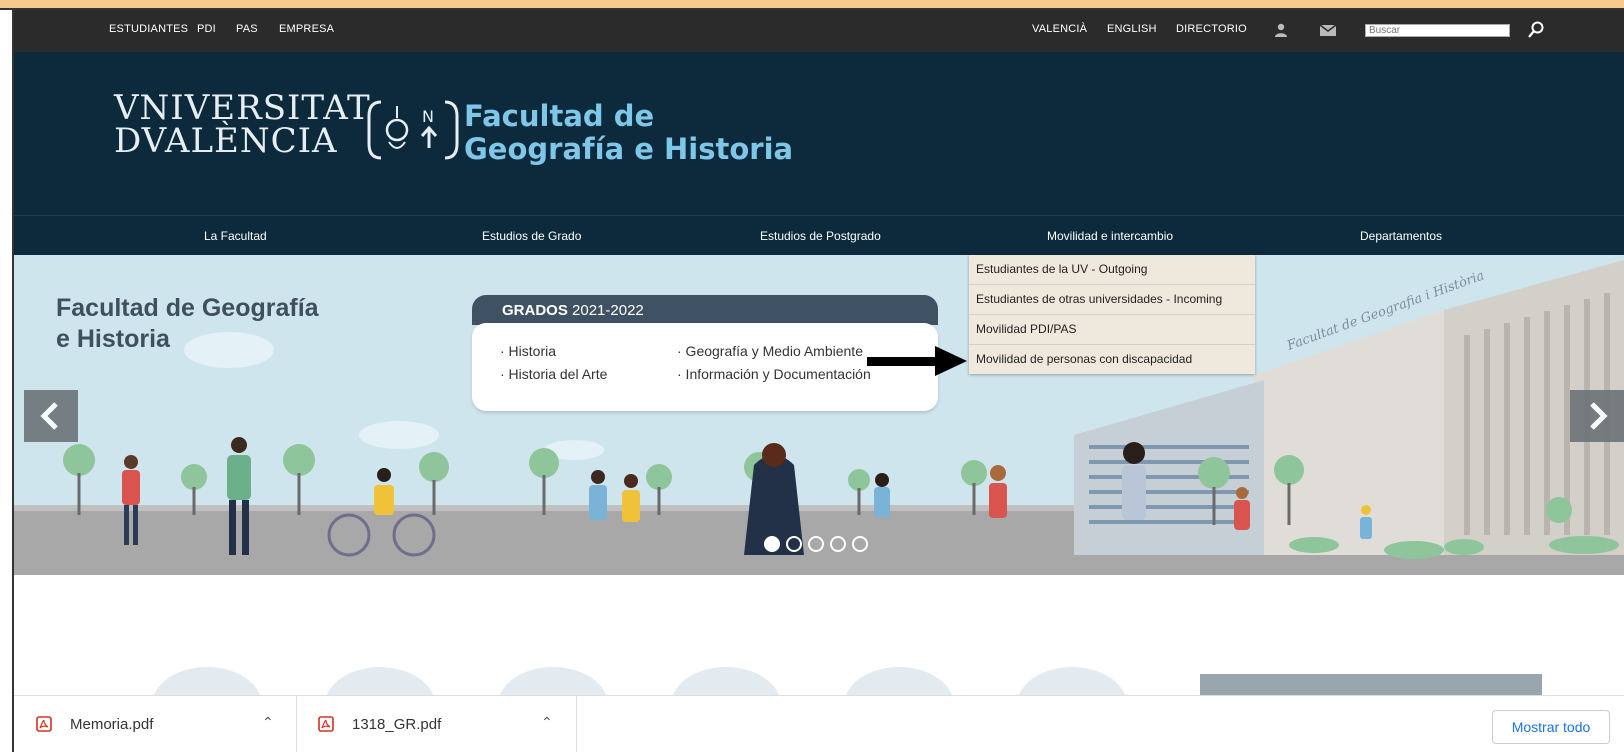  Describe the element at coordinates (1112, 270) in the screenshot. I see `dropdown-item-outgoing: Estudiantes de la UV - Outgoing` at that location.